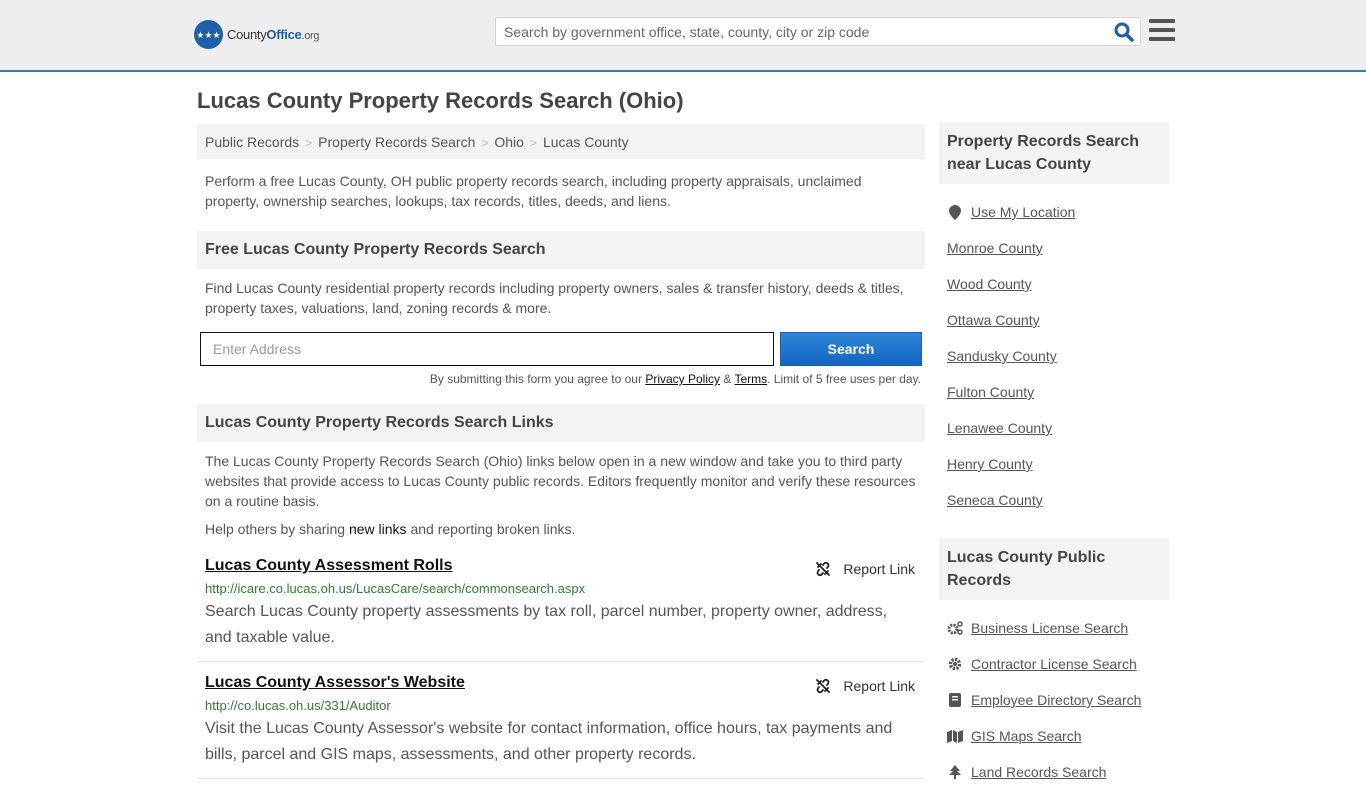 The width and height of the screenshot is (1366, 790). Describe the element at coordinates (1002, 356) in the screenshot. I see `nearby-county-link: Sandusky County` at that location.